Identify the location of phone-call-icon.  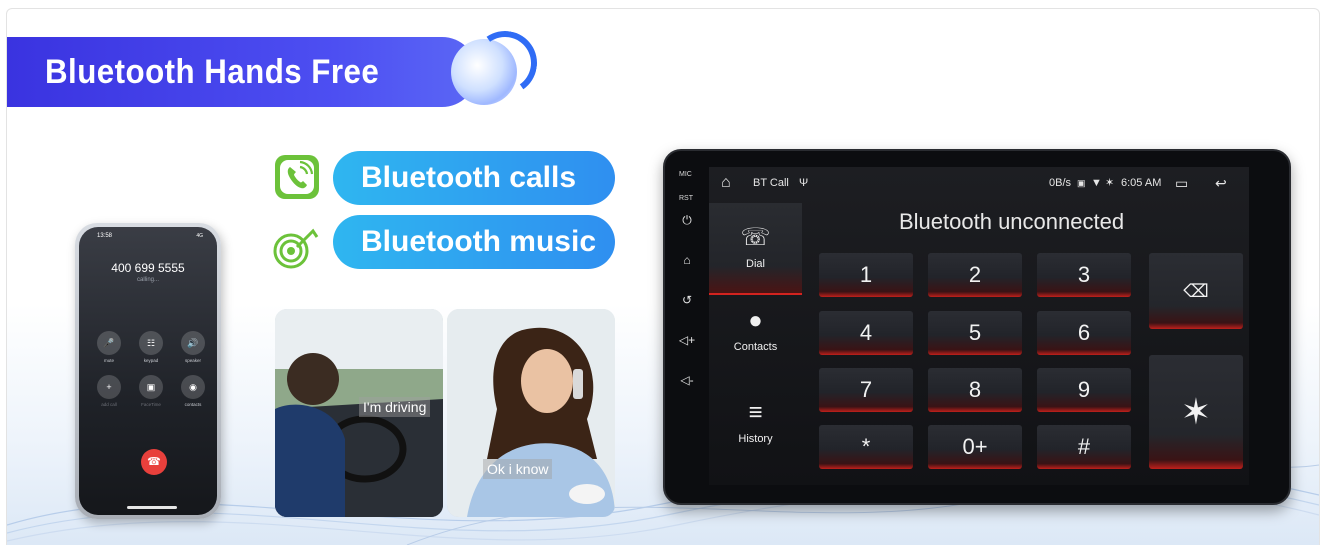
(297, 177).